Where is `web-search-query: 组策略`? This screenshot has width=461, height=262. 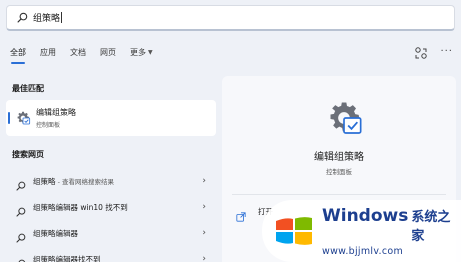
web-search-query: 组策略 is located at coordinates (44, 181).